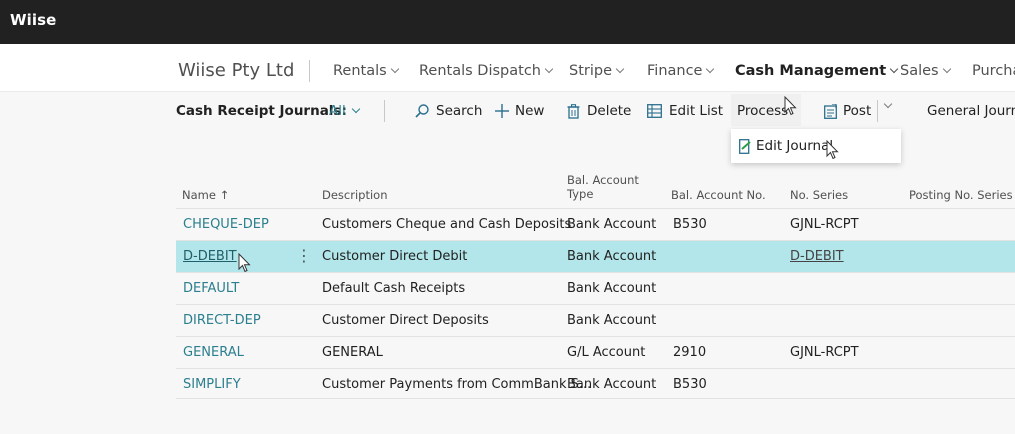 The height and width of the screenshot is (434, 1015). Describe the element at coordinates (857, 111) in the screenshot. I see `post-label: Post` at that location.